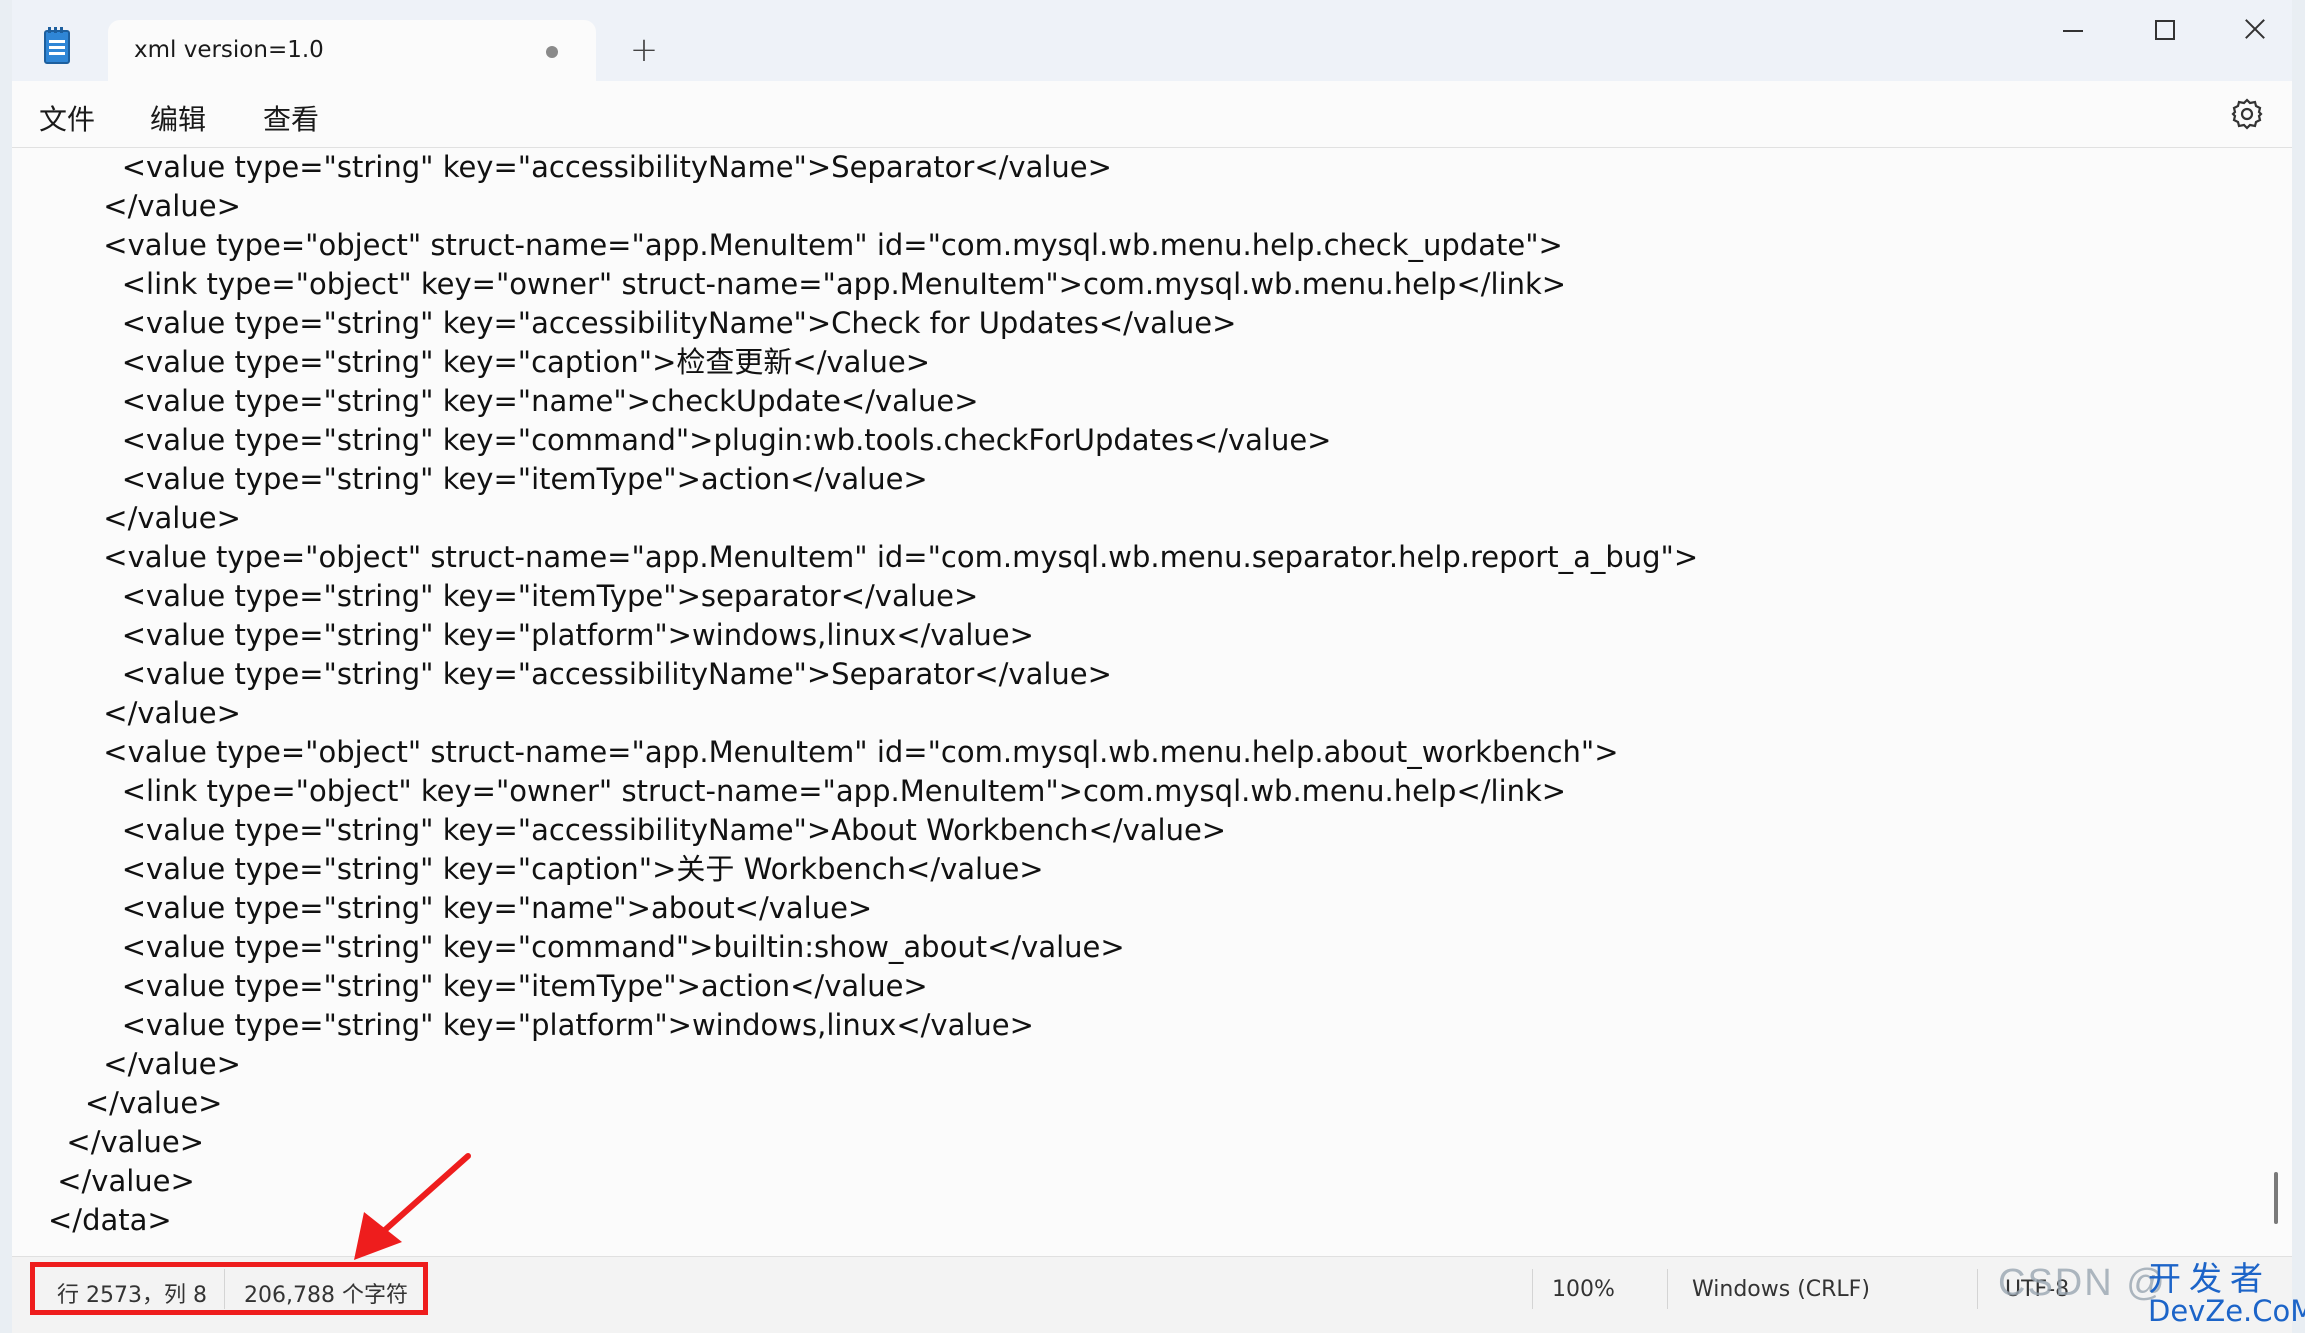  Describe the element at coordinates (291, 118) in the screenshot. I see `menu-view: 查看` at that location.